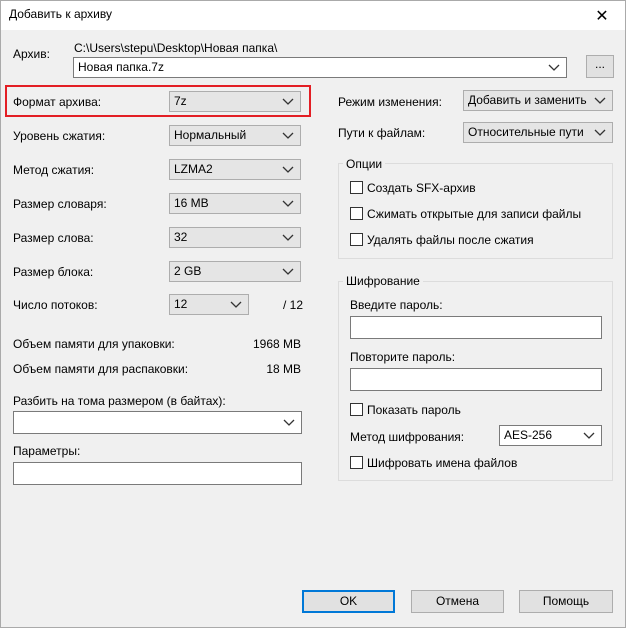 This screenshot has width=626, height=628. Describe the element at coordinates (53, 238) in the screenshot. I see `word-label: Размер слова:` at that location.